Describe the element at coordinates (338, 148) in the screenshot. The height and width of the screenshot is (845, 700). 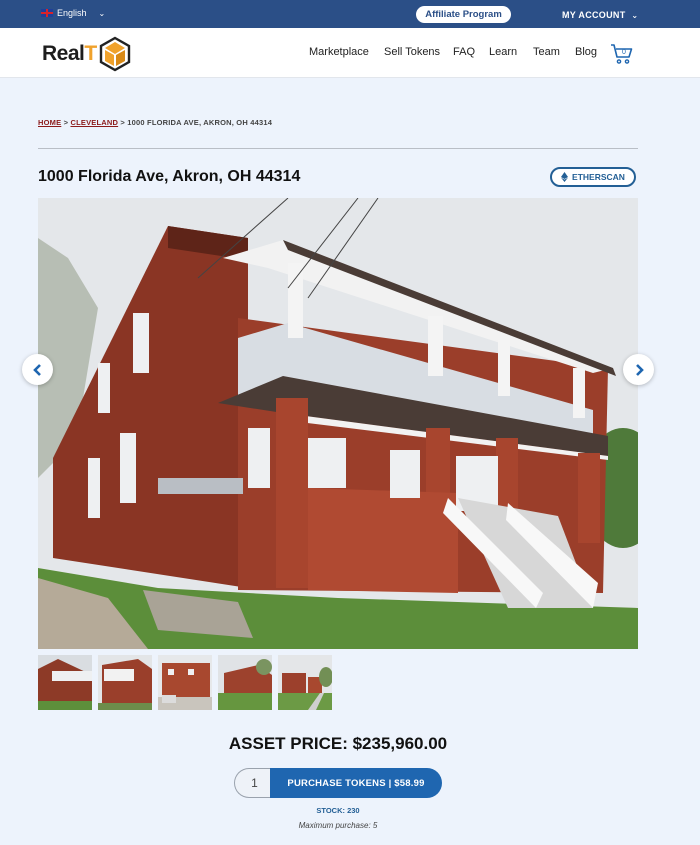
I see `divider` at that location.